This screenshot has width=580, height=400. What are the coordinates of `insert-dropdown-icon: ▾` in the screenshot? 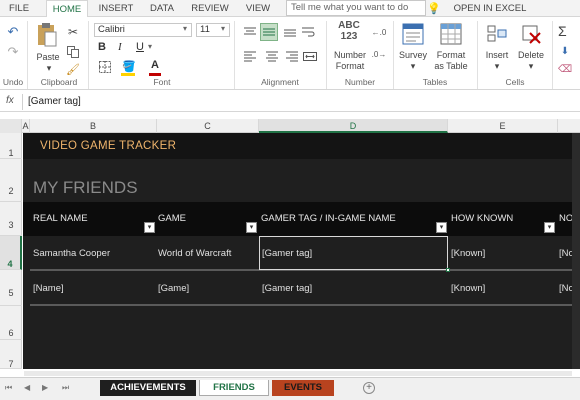 It's located at (497, 66).